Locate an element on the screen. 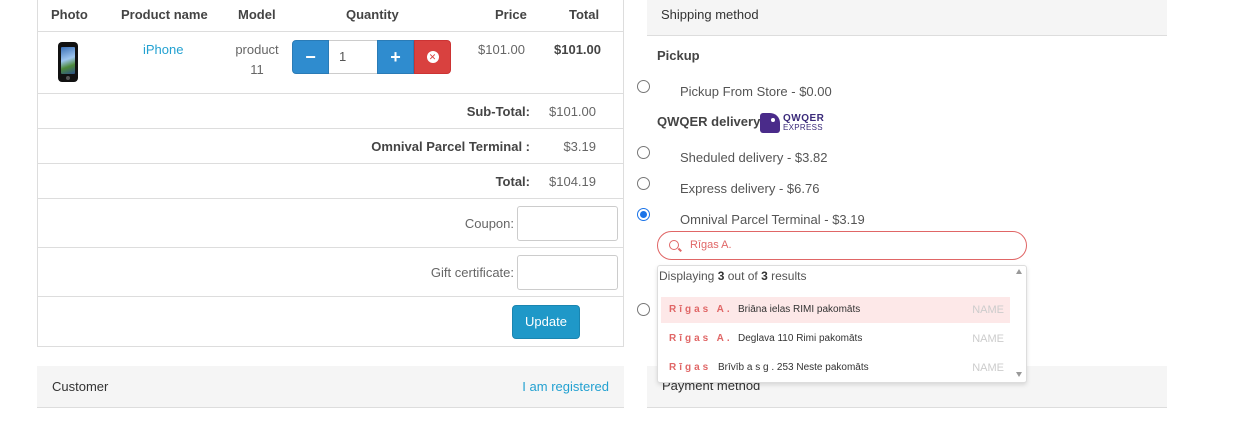 Image resolution: width=1260 pixels, height=425 pixels. shipping-cost-label: Omnival Parcel Terminal : is located at coordinates (450, 146).